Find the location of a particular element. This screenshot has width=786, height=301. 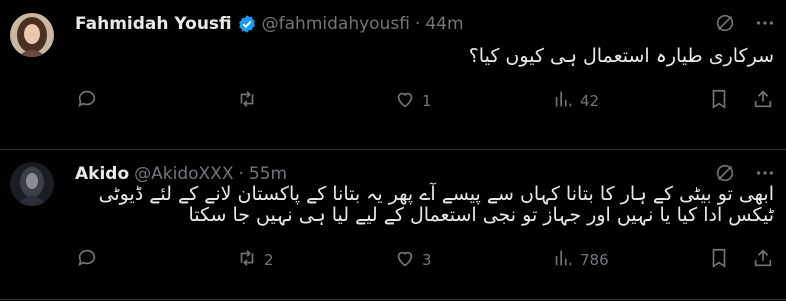

retweet-count: 2 is located at coordinates (269, 260).